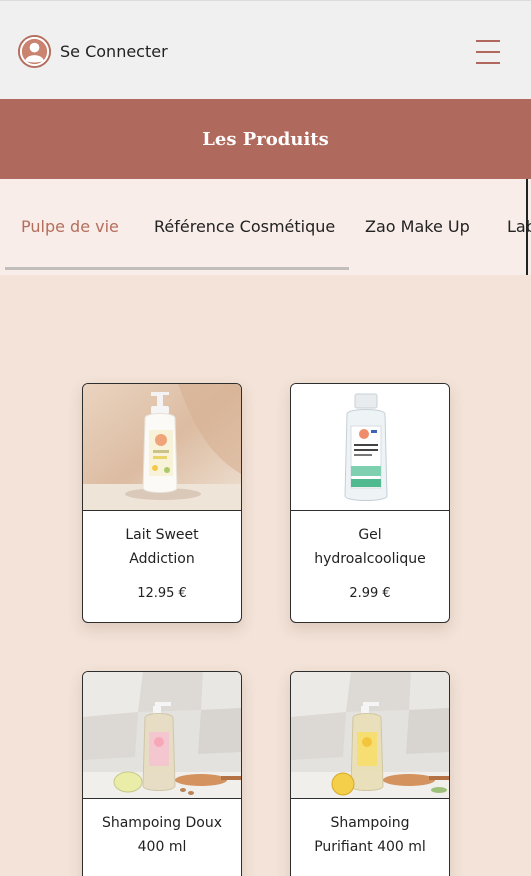 This screenshot has height=876, width=531. I want to click on hamburger-menu-icon, so click(489, 52).